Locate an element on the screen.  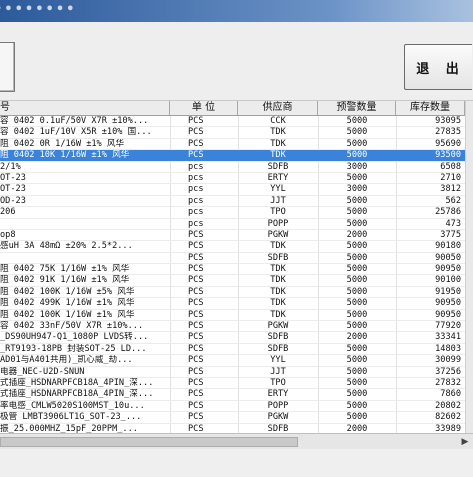
cell-stock-qty: 90950 is located at coordinates (448, 269).